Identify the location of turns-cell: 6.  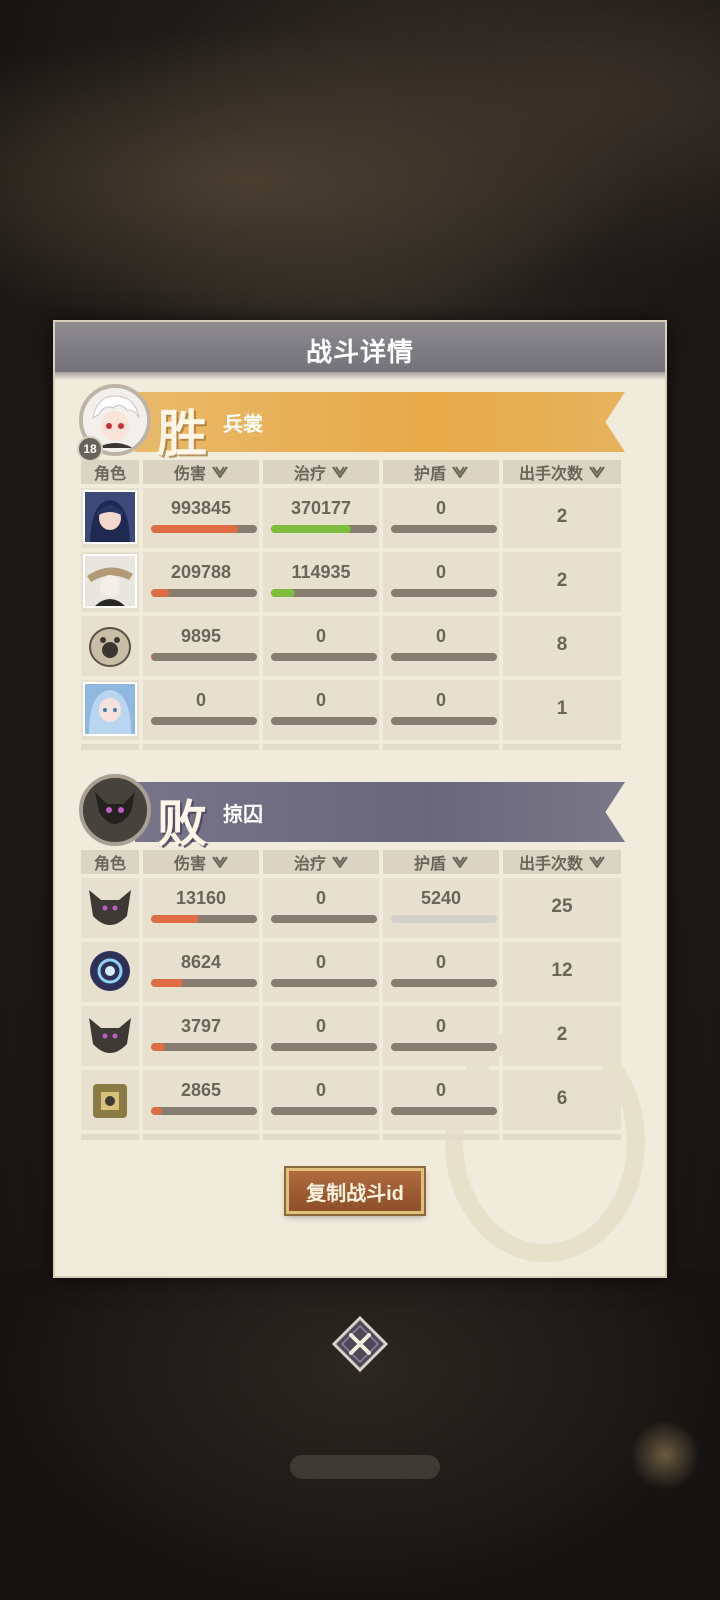
(562, 1100).